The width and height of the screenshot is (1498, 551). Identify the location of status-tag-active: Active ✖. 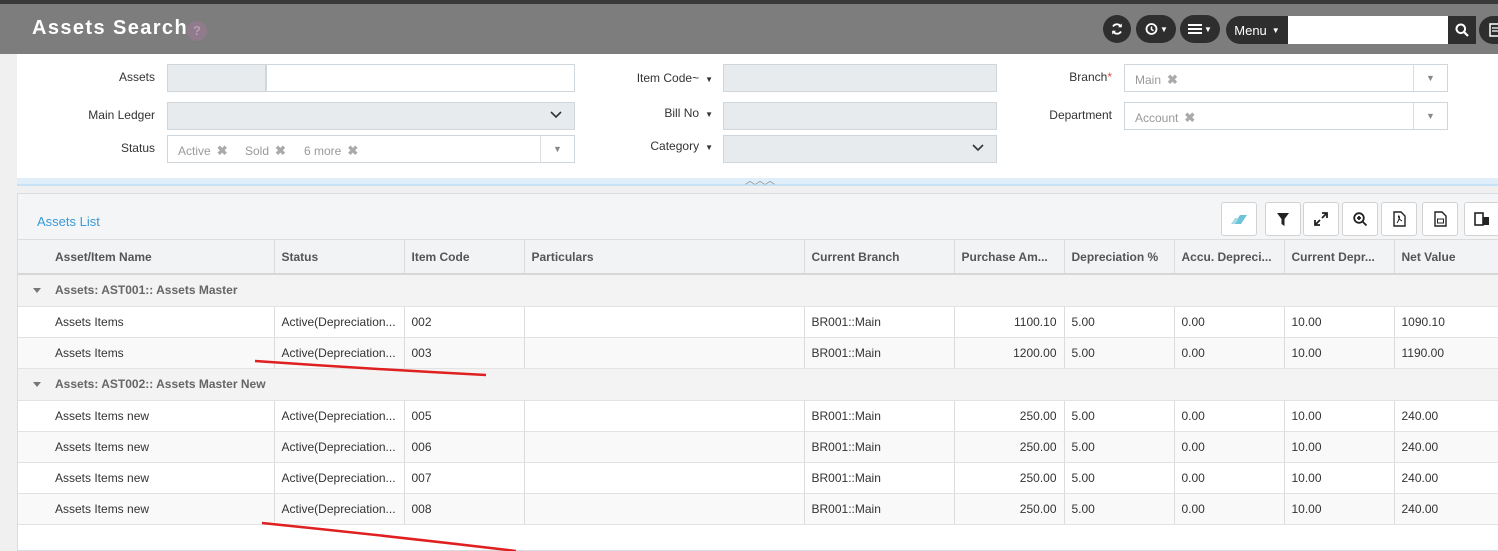
(203, 151).